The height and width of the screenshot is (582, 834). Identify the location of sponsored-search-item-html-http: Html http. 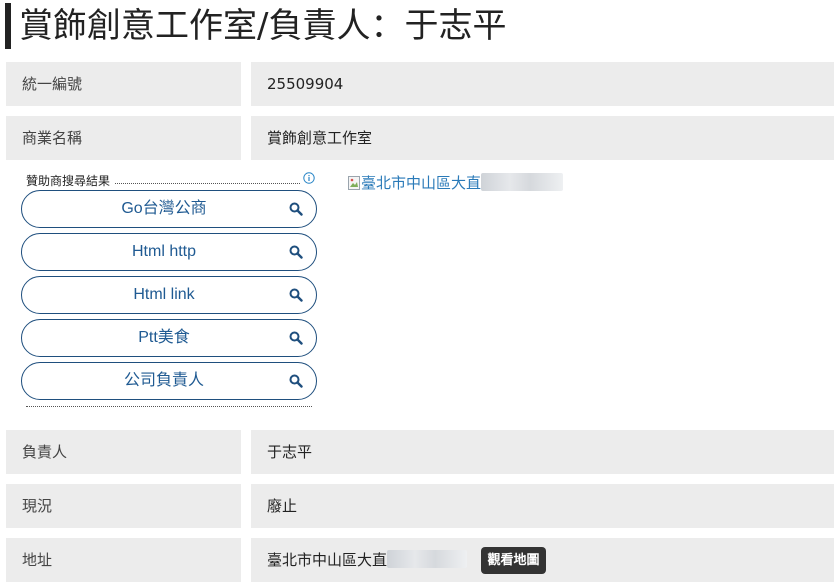
(169, 252).